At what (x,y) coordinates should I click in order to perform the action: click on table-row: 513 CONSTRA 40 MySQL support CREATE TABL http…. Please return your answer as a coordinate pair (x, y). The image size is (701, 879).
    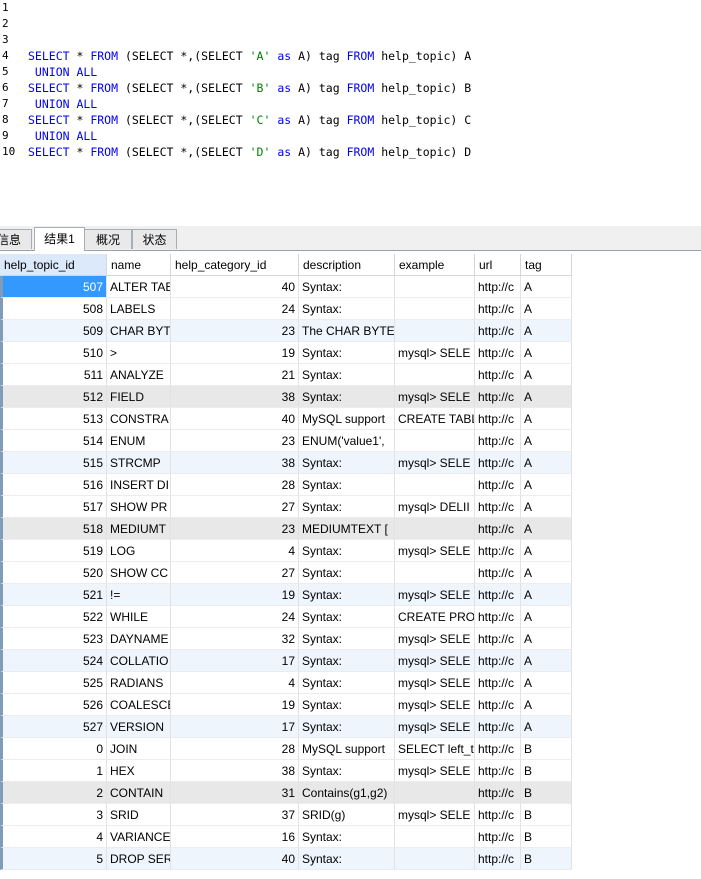
    Looking at the image, I should click on (286, 419).